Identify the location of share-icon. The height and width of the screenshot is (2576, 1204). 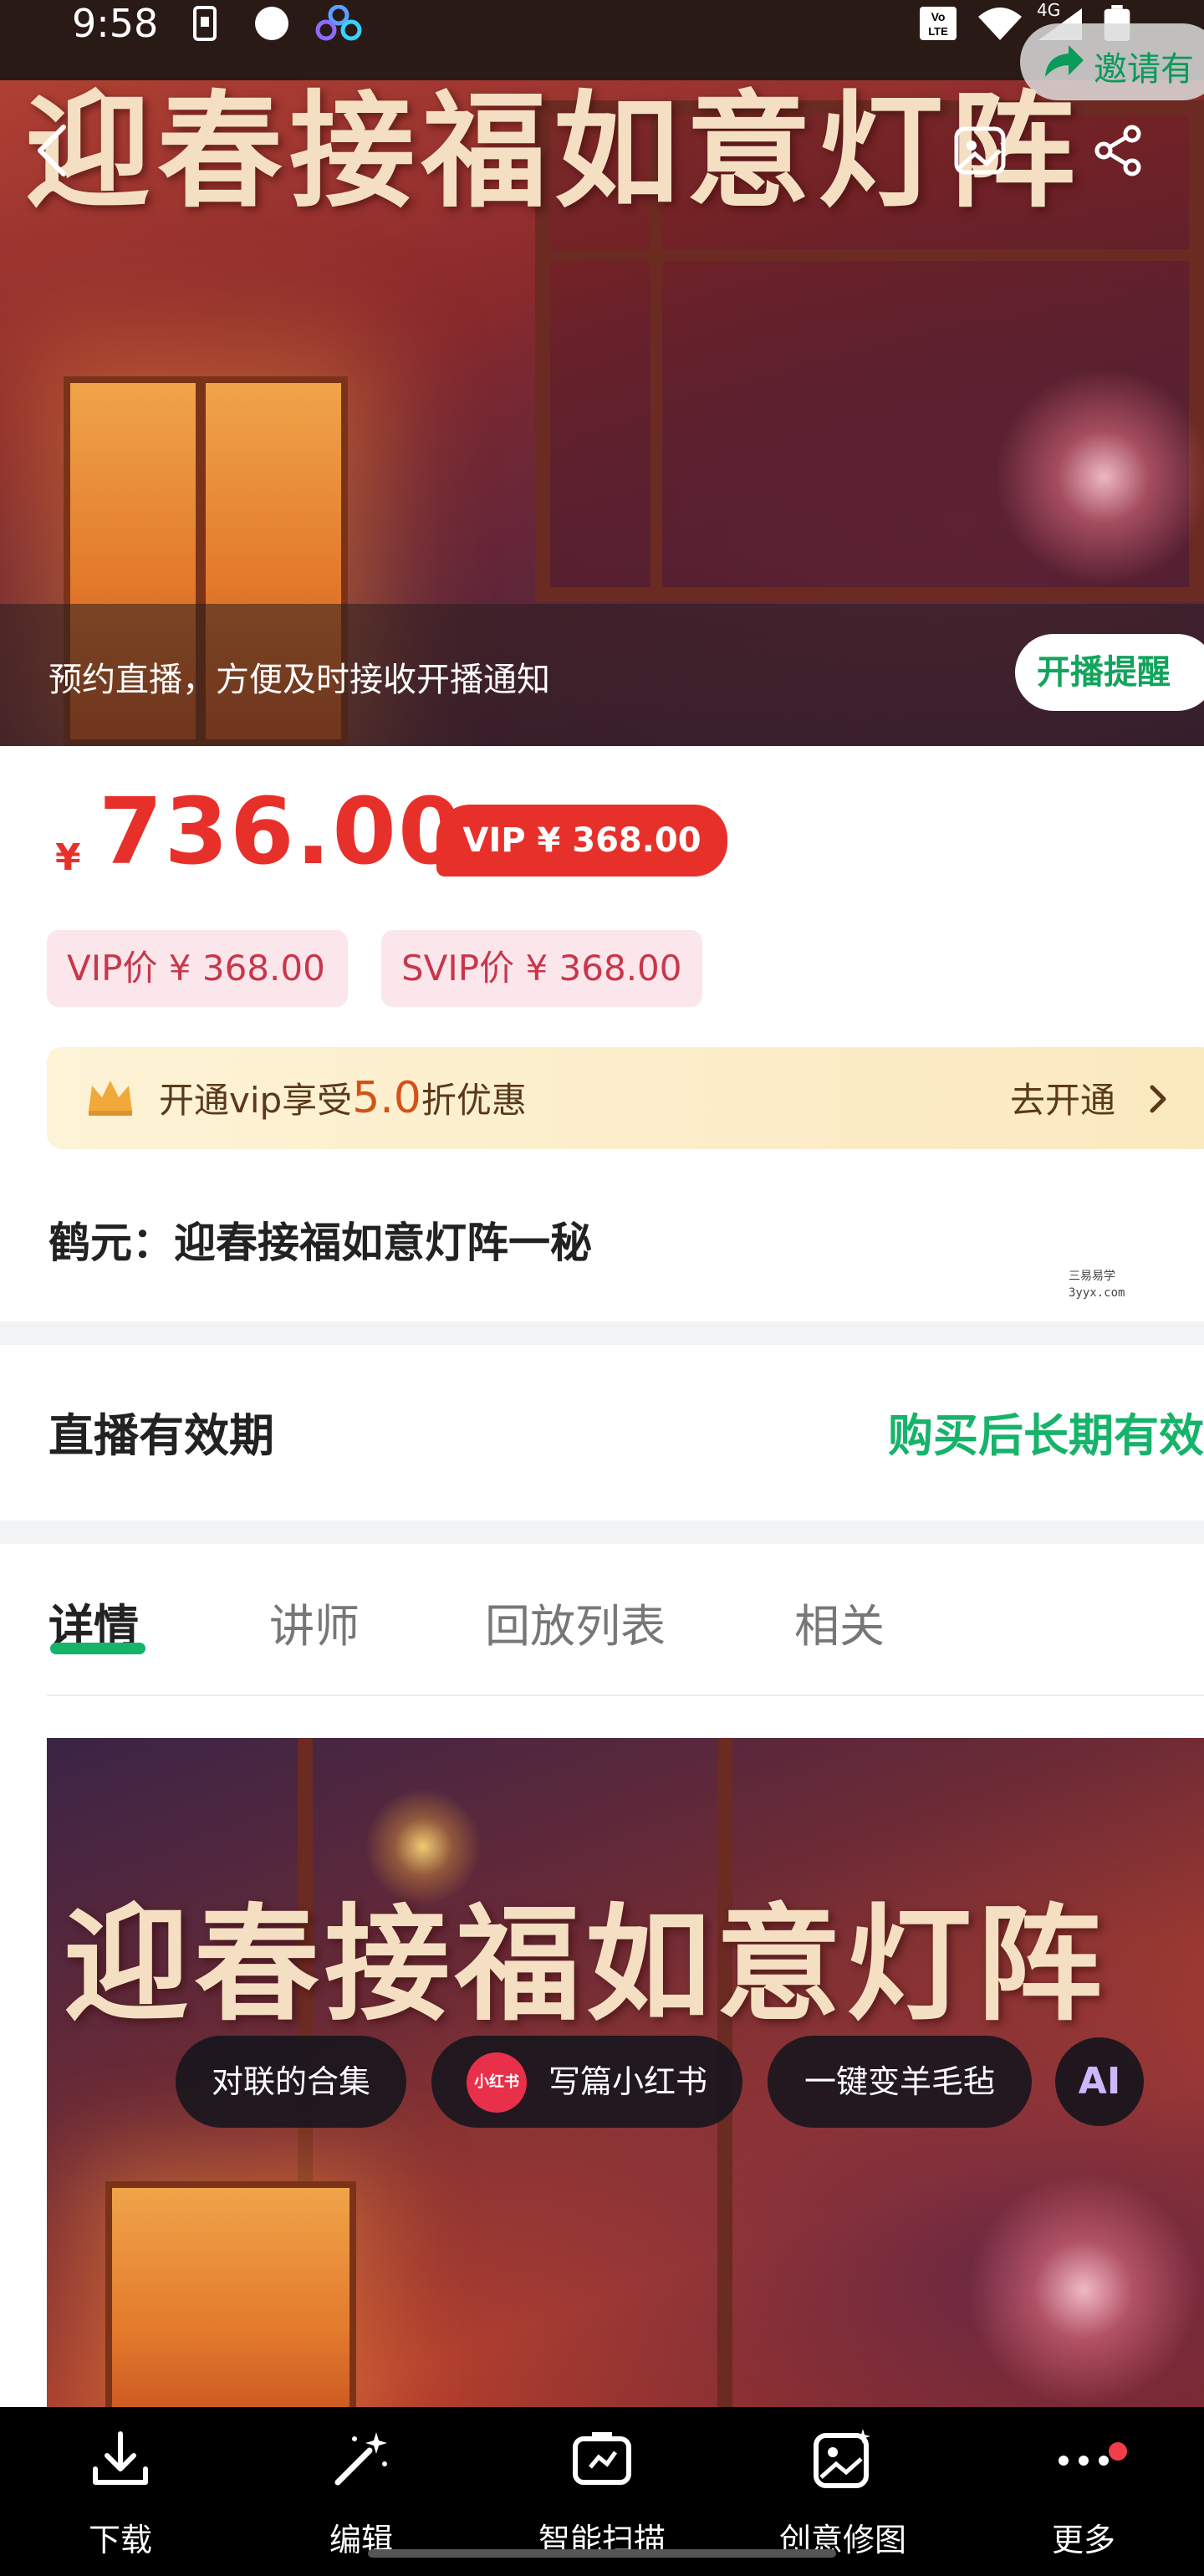
(1118, 150).